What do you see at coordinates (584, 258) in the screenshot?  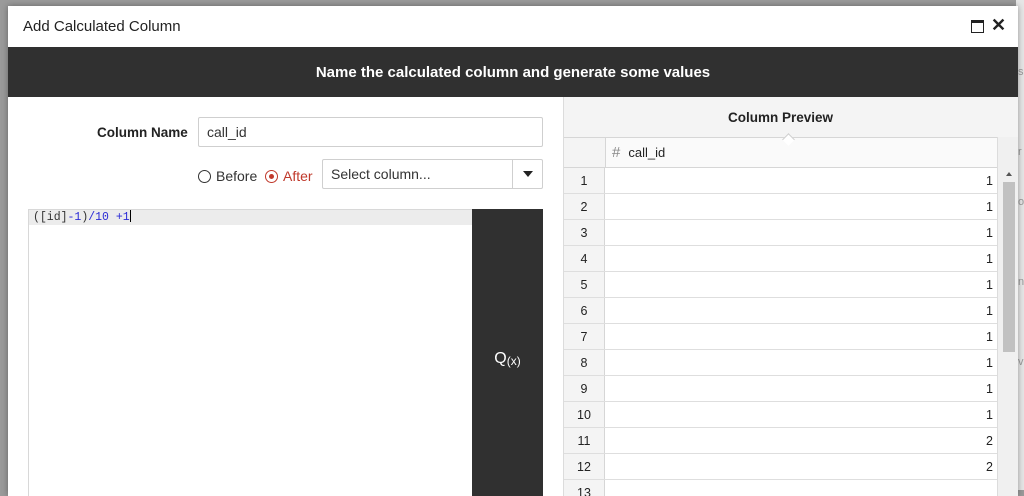 I see `row-number: 4` at bounding box center [584, 258].